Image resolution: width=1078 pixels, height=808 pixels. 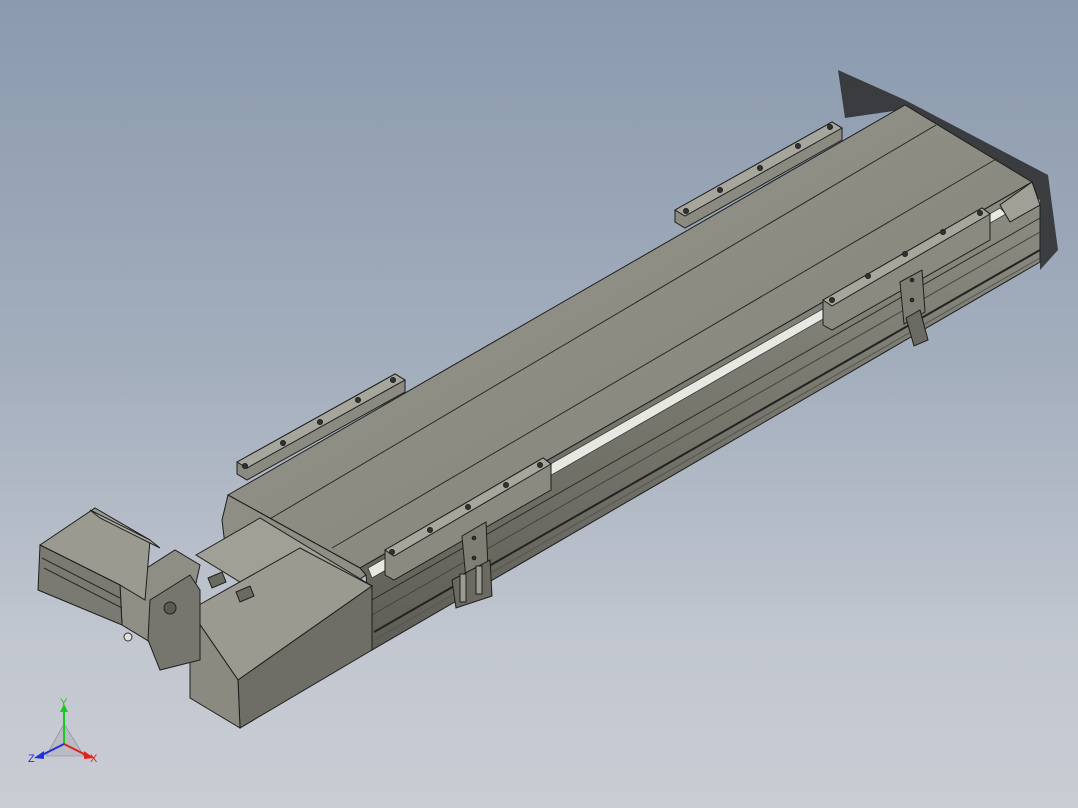 What do you see at coordinates (39, 755) in the screenshot?
I see `z-axis-arrow-icon` at bounding box center [39, 755].